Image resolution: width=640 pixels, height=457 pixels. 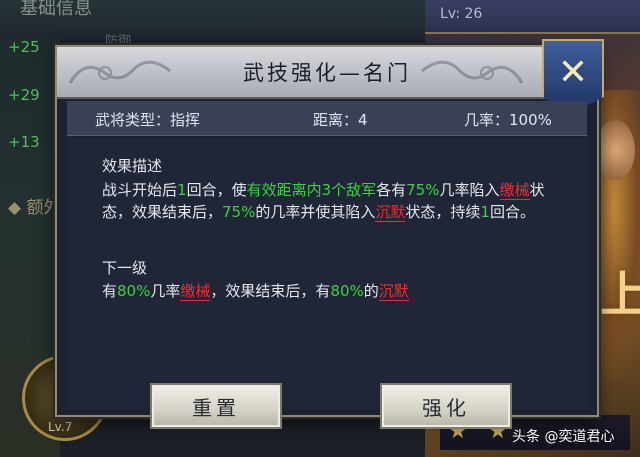 I want to click on skill-rate: 几率：100%, so click(x=508, y=120).